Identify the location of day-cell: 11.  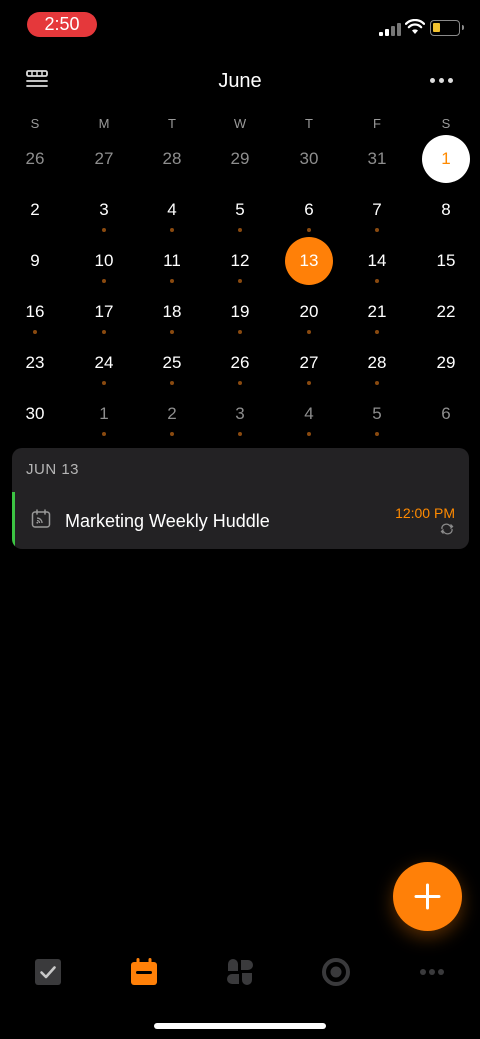
(172, 261).